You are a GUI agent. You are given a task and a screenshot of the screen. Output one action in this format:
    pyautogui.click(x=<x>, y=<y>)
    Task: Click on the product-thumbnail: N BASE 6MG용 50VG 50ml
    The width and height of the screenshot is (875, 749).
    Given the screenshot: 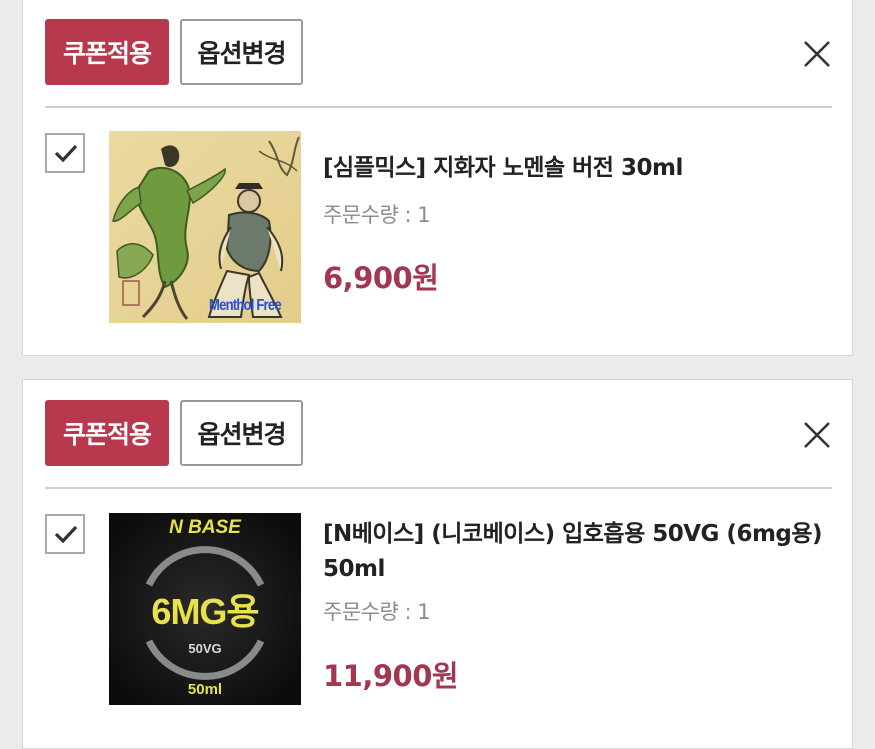 What is the action you would take?
    pyautogui.click(x=205, y=609)
    